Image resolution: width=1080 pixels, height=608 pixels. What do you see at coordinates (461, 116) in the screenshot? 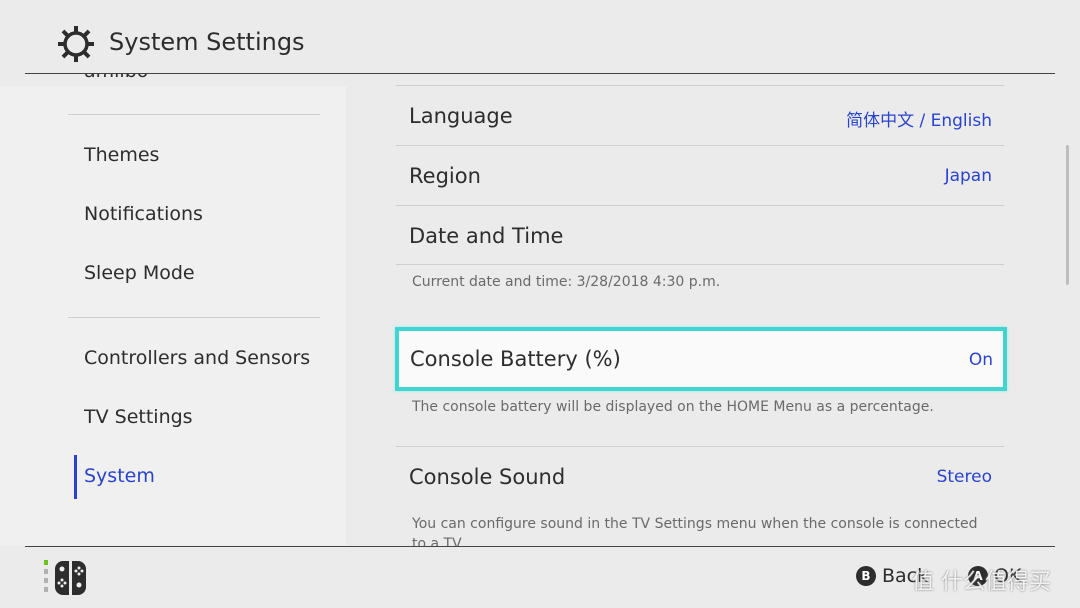
I see `setting-label: Language` at bounding box center [461, 116].